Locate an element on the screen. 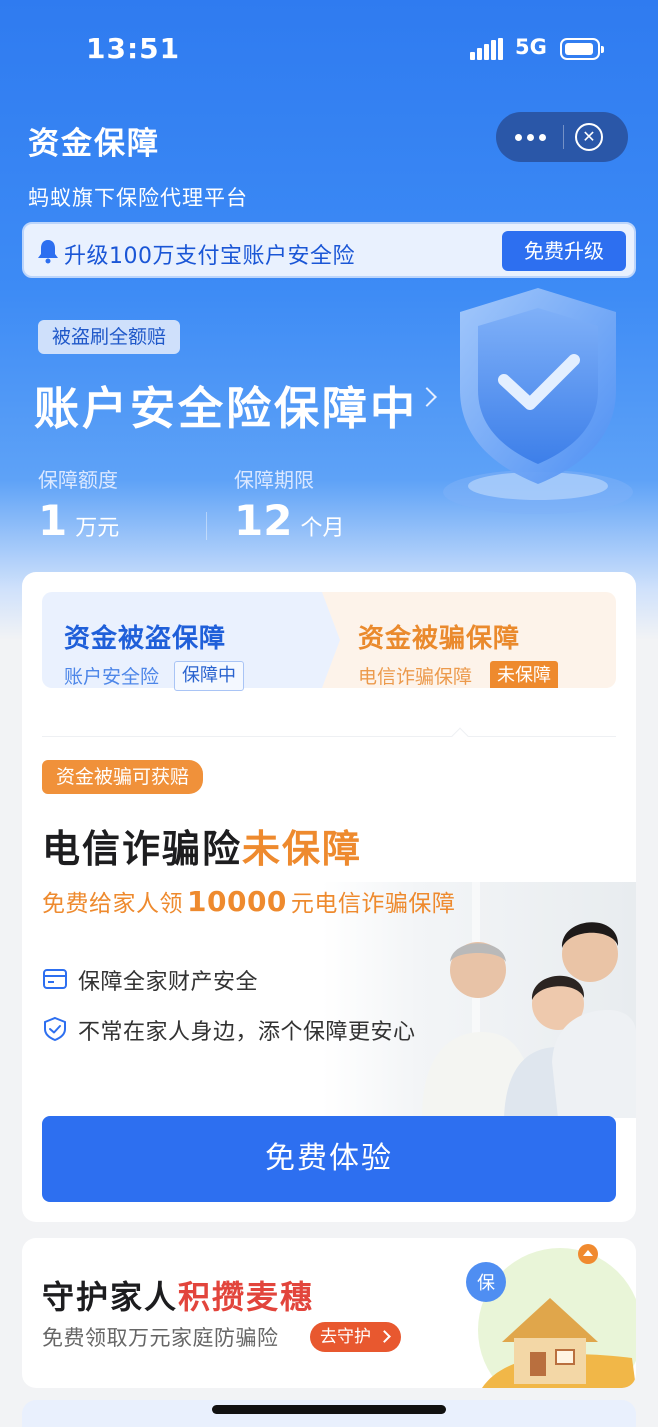  free-upgrade-button: 免费升级 is located at coordinates (564, 251).